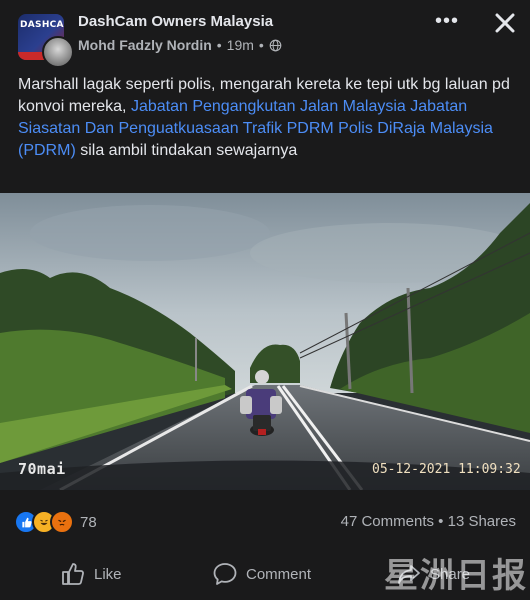 This screenshot has width=530, height=600. Describe the element at coordinates (73, 574) in the screenshot. I see `thumbs-up-icon` at that location.